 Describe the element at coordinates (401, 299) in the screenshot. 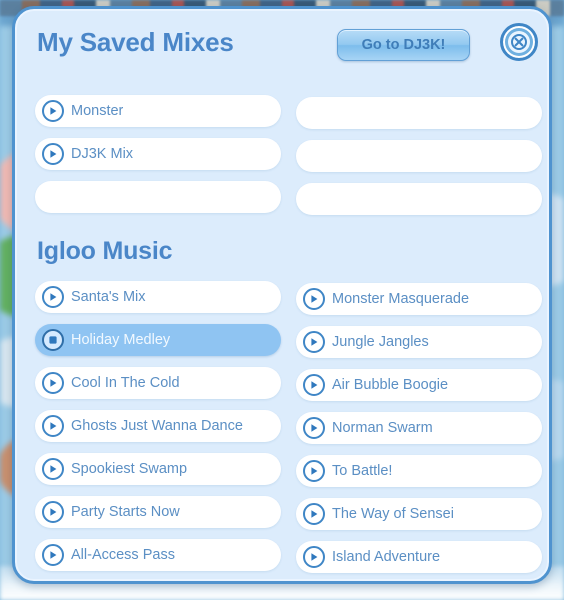

I see `track-label: Monster Masquerade` at that location.